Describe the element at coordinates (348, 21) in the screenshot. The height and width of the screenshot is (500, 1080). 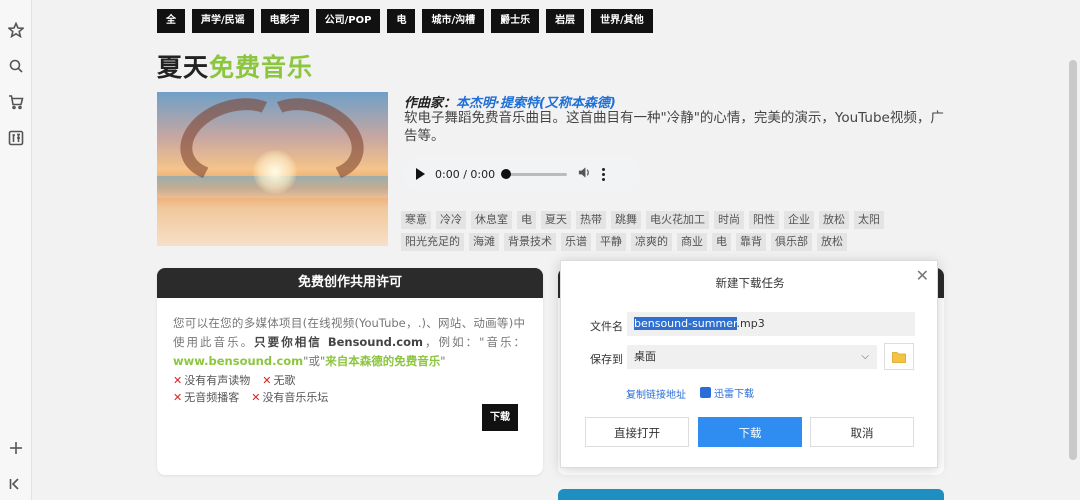
I see `category-corporate-pop: 公司/POP` at that location.